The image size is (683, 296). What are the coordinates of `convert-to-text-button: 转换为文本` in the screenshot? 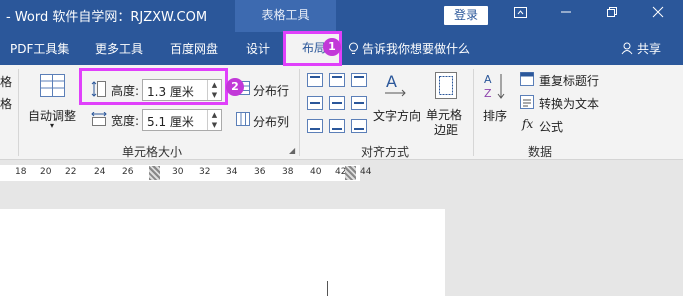 It's located at (565, 103).